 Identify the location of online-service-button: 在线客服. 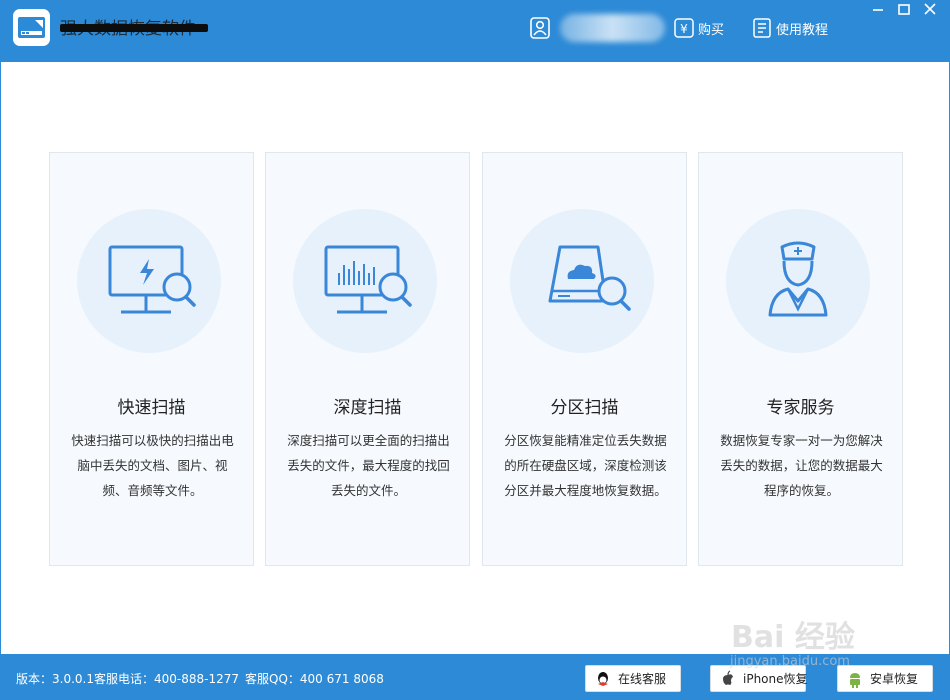
(633, 678).